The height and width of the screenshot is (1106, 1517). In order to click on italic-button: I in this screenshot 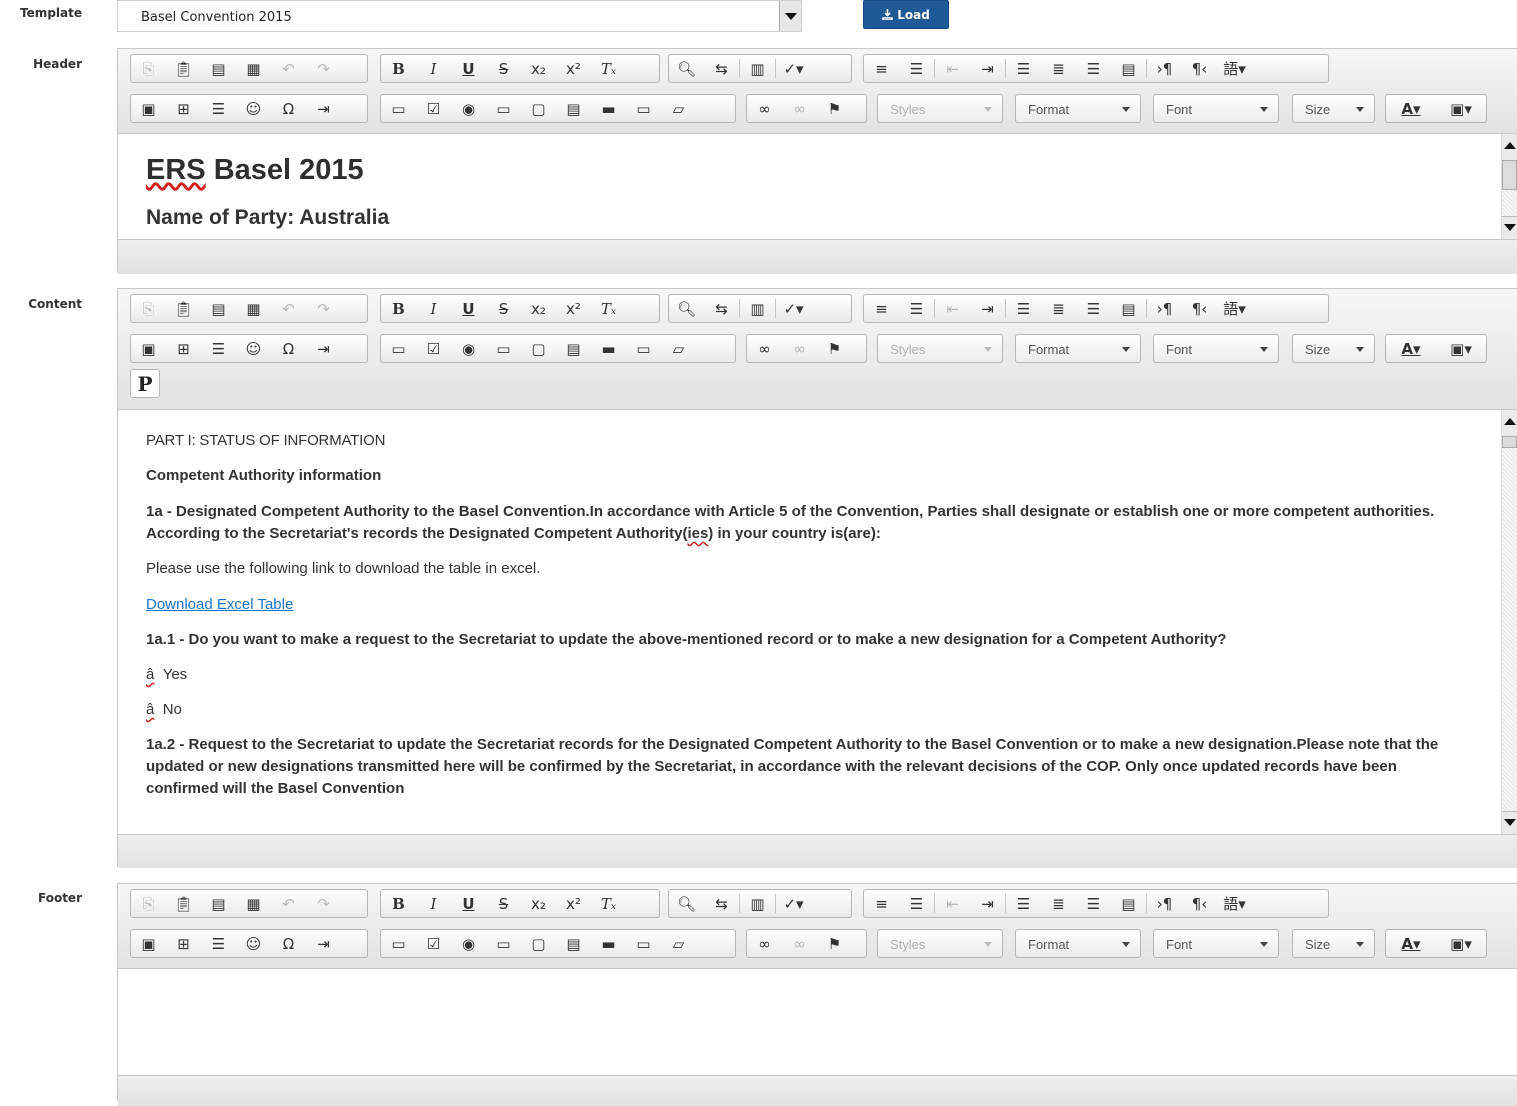, I will do `click(433, 903)`.